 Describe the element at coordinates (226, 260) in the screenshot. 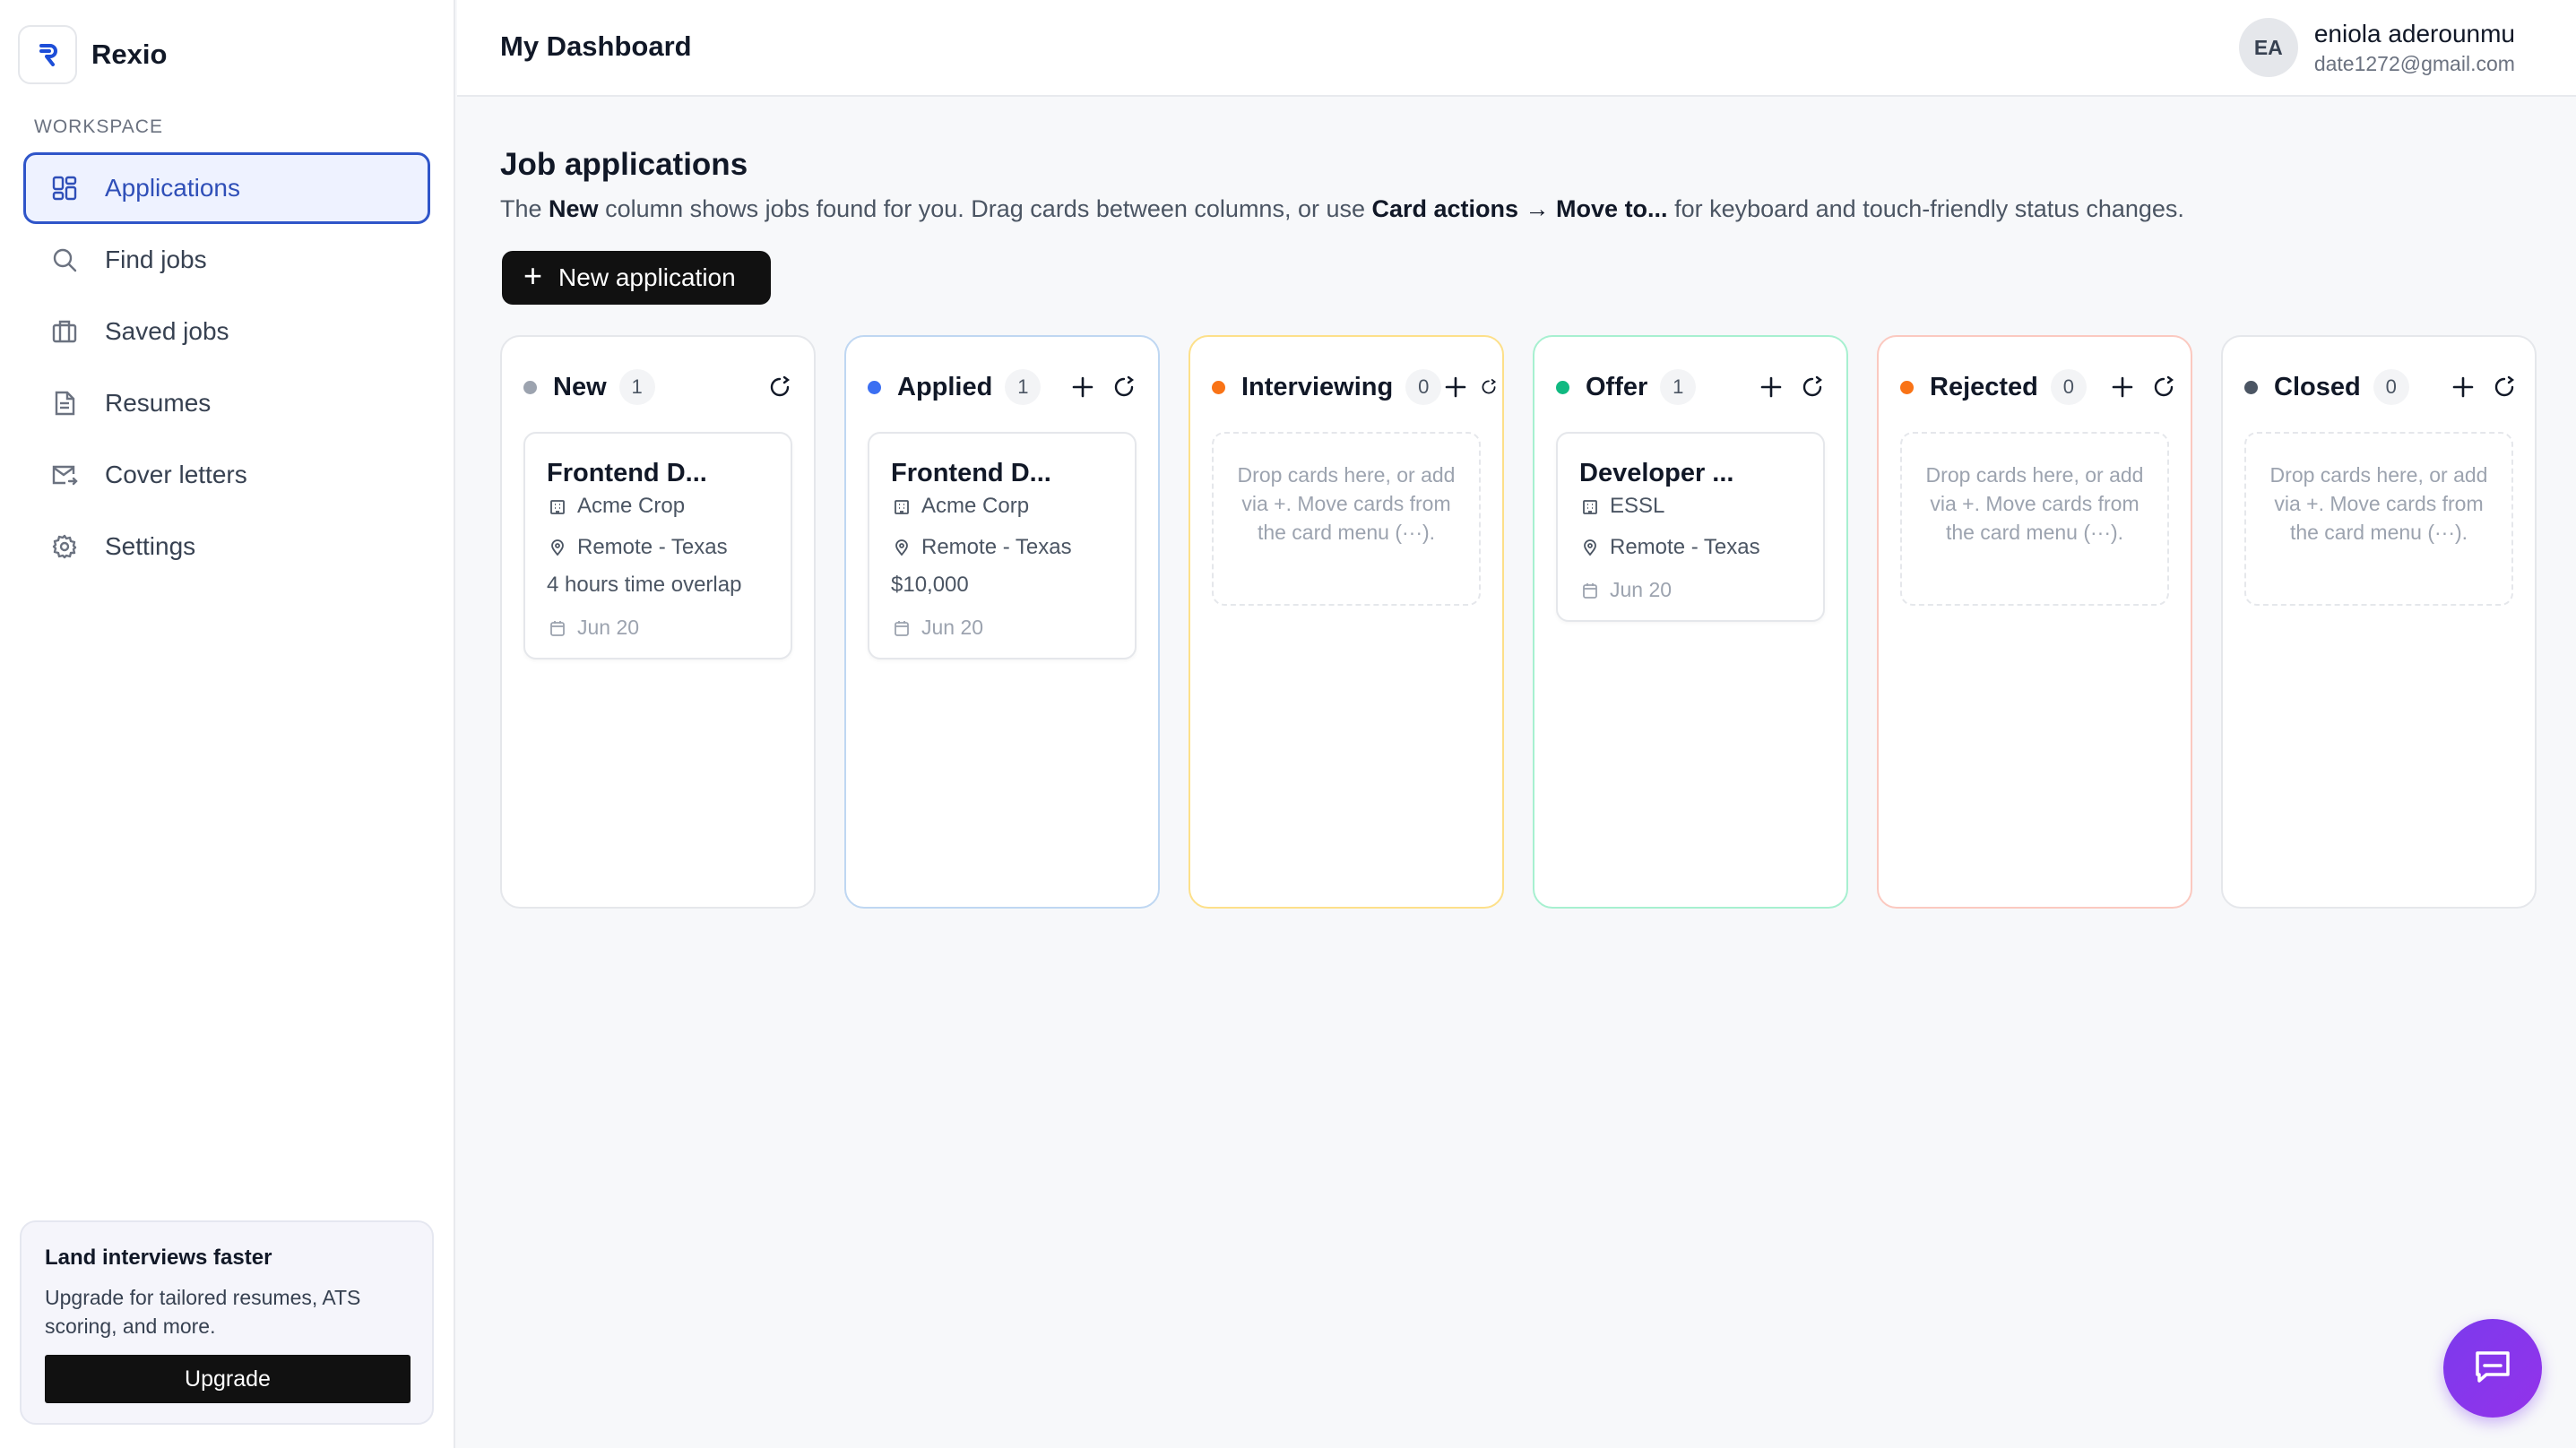

I see `sidebar-item-find-jobs: Find jobs` at that location.